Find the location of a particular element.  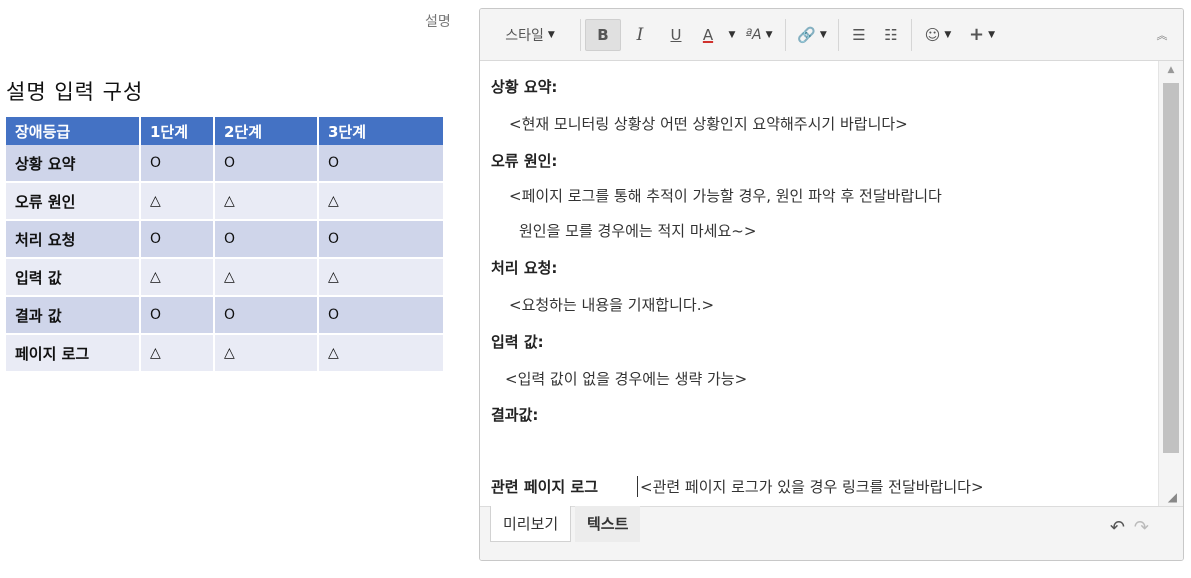

paragraph: <입력 값이 없을 경우에는 생략 가능> is located at coordinates (626, 379).